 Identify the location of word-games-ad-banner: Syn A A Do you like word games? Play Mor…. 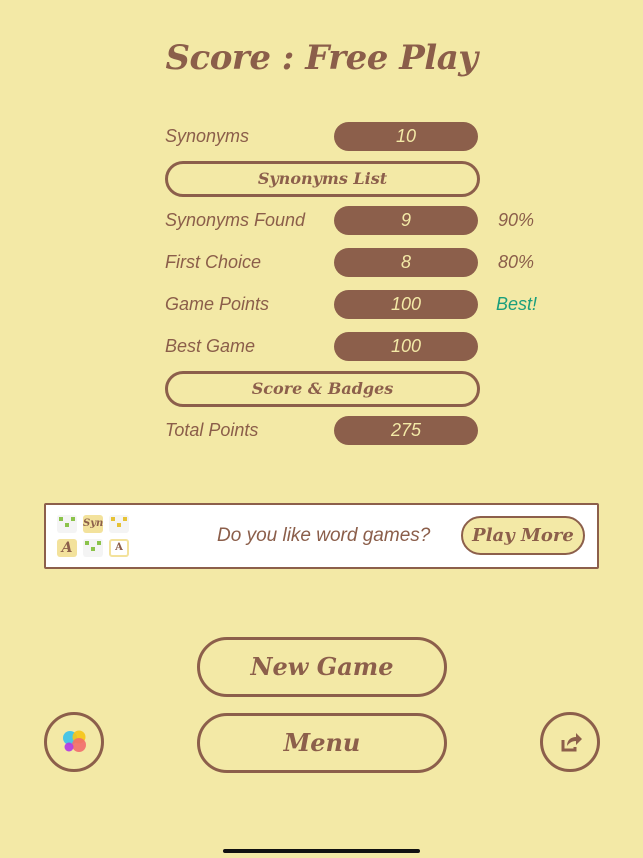
(321, 536).